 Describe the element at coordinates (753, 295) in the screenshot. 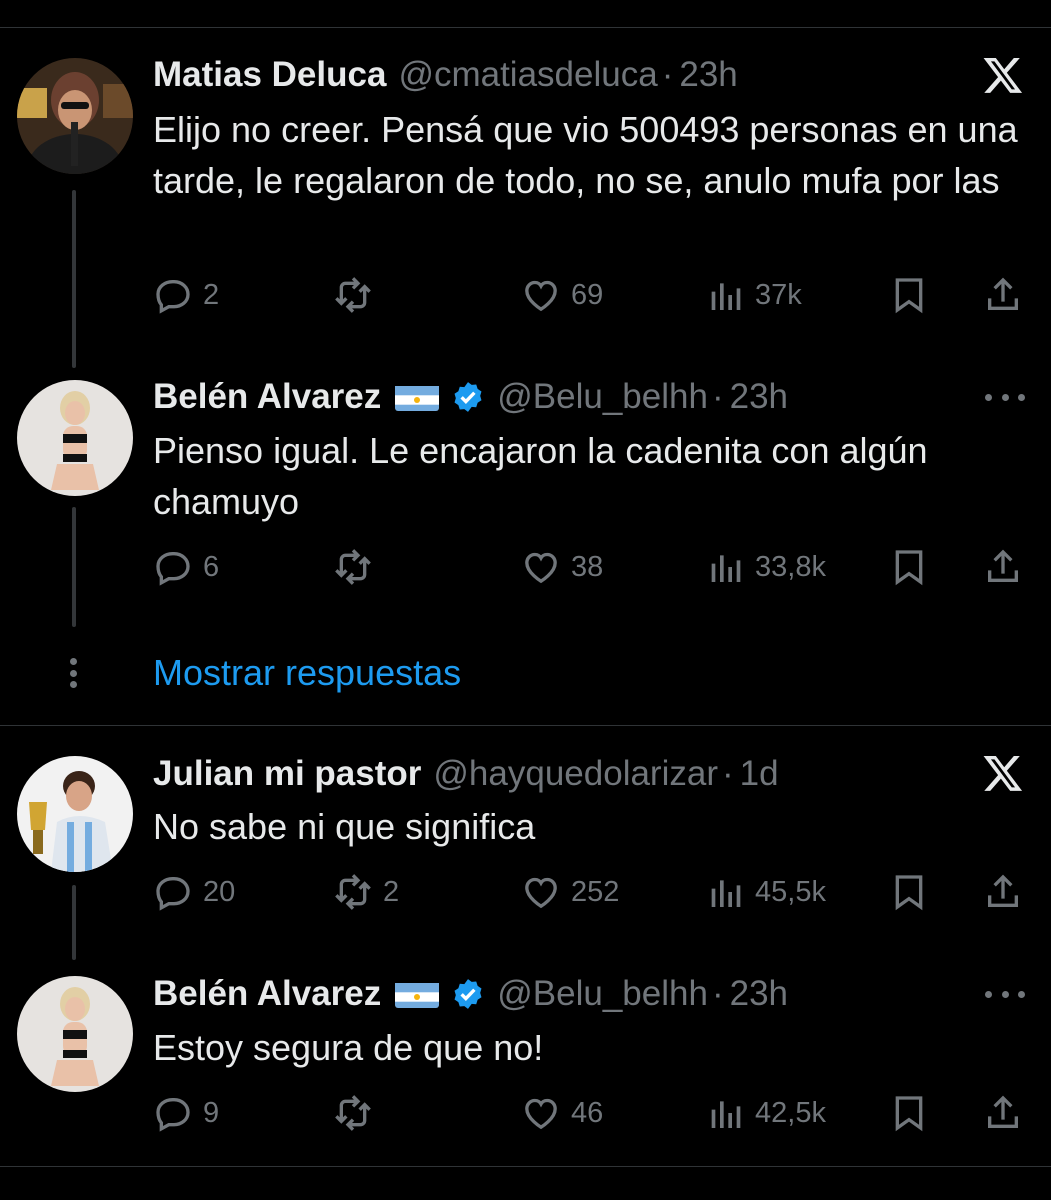

I see `views-button: 37k` at that location.